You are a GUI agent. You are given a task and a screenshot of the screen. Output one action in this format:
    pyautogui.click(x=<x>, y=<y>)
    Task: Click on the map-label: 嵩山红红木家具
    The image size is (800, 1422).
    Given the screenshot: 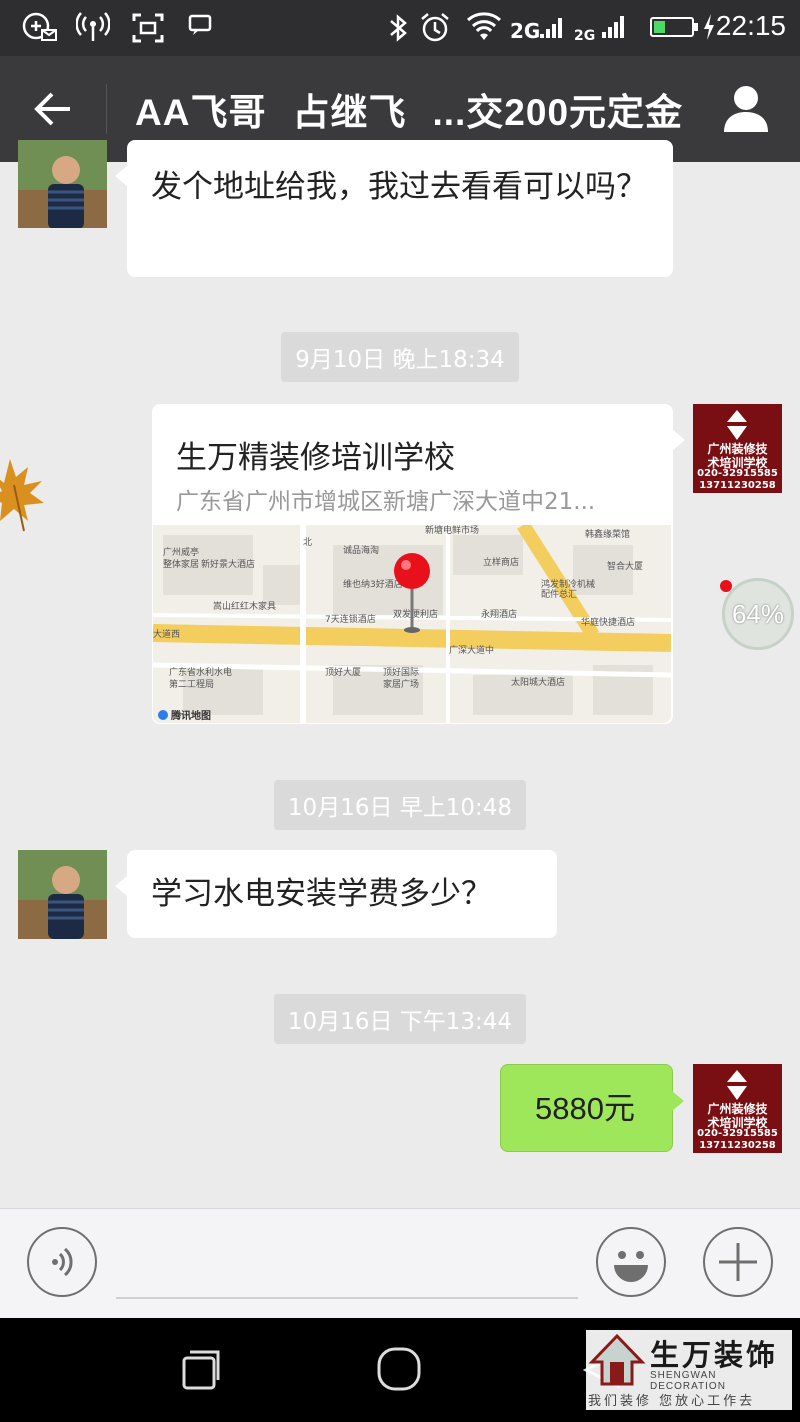 What is the action you would take?
    pyautogui.click(x=244, y=606)
    